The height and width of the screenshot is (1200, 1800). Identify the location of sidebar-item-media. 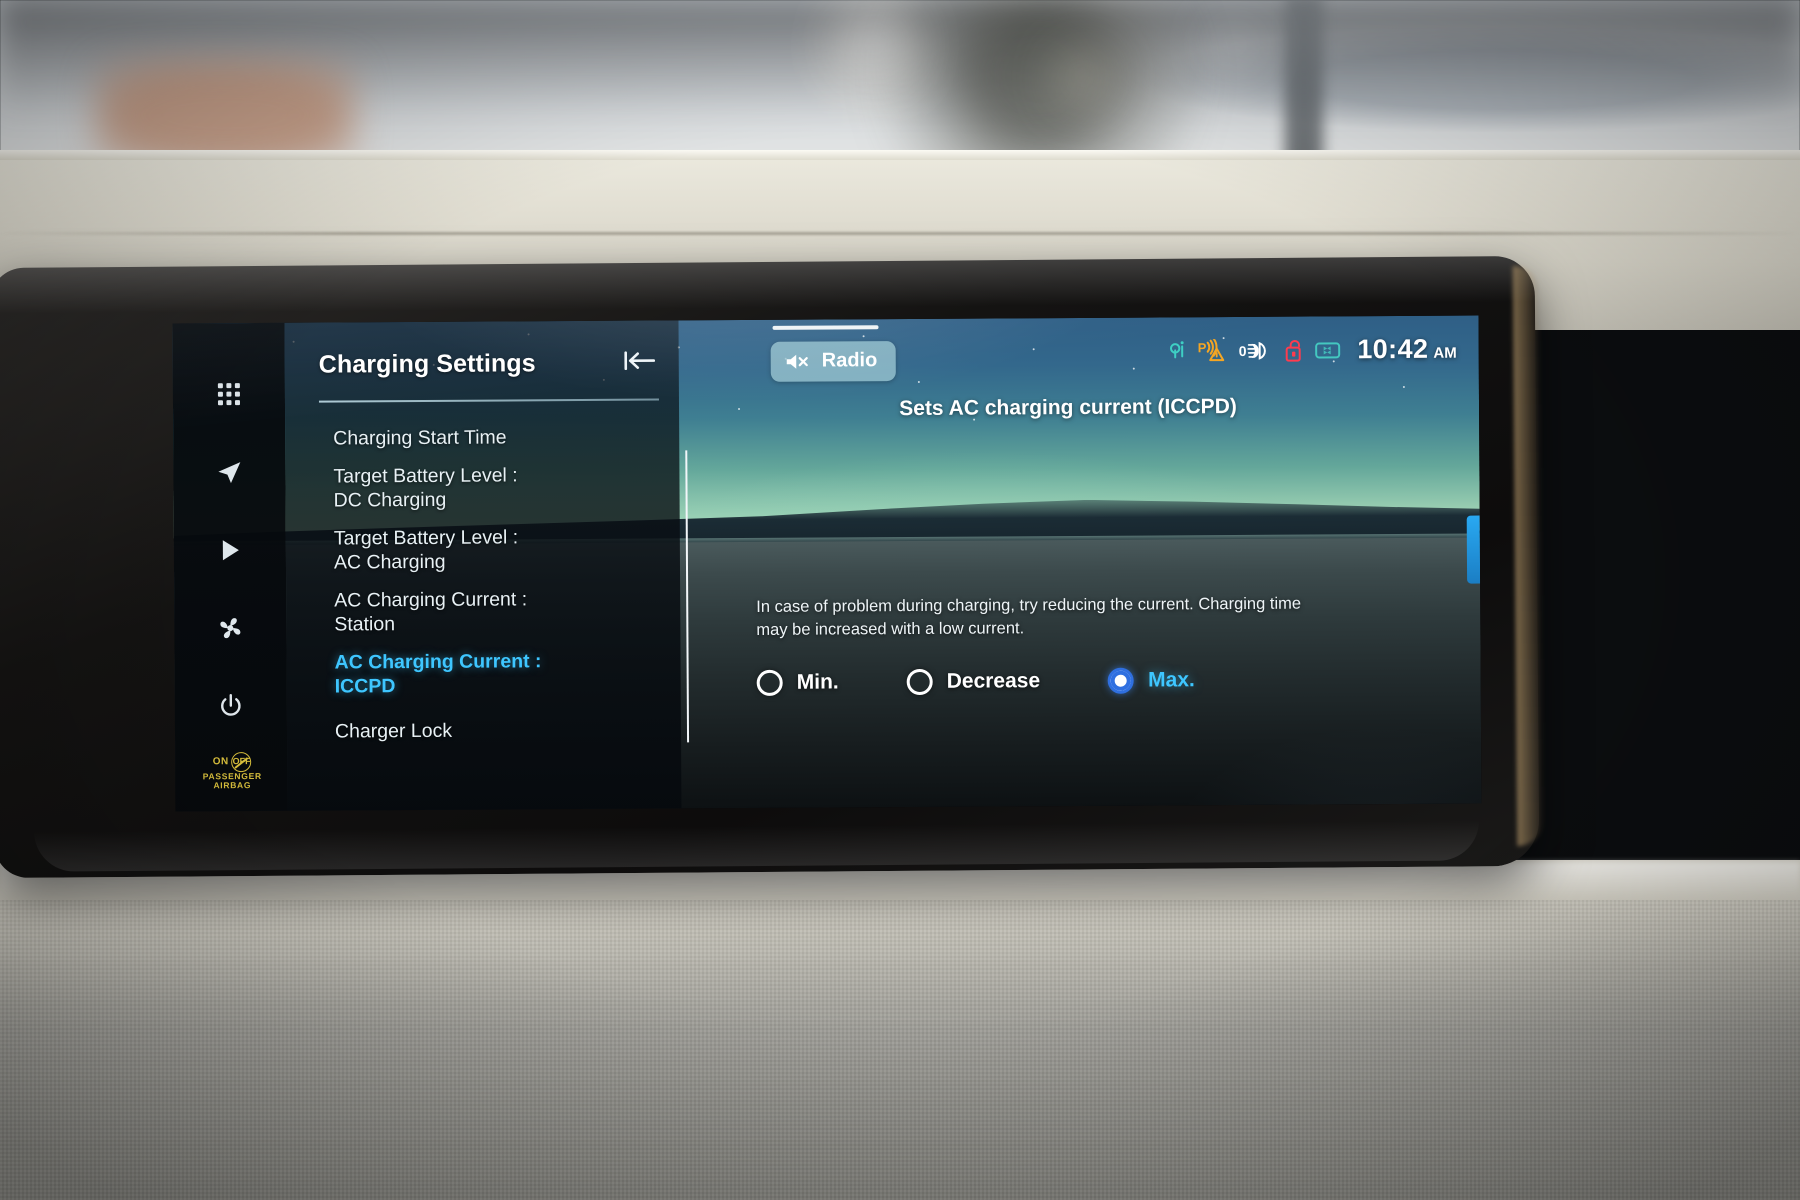
(230, 550).